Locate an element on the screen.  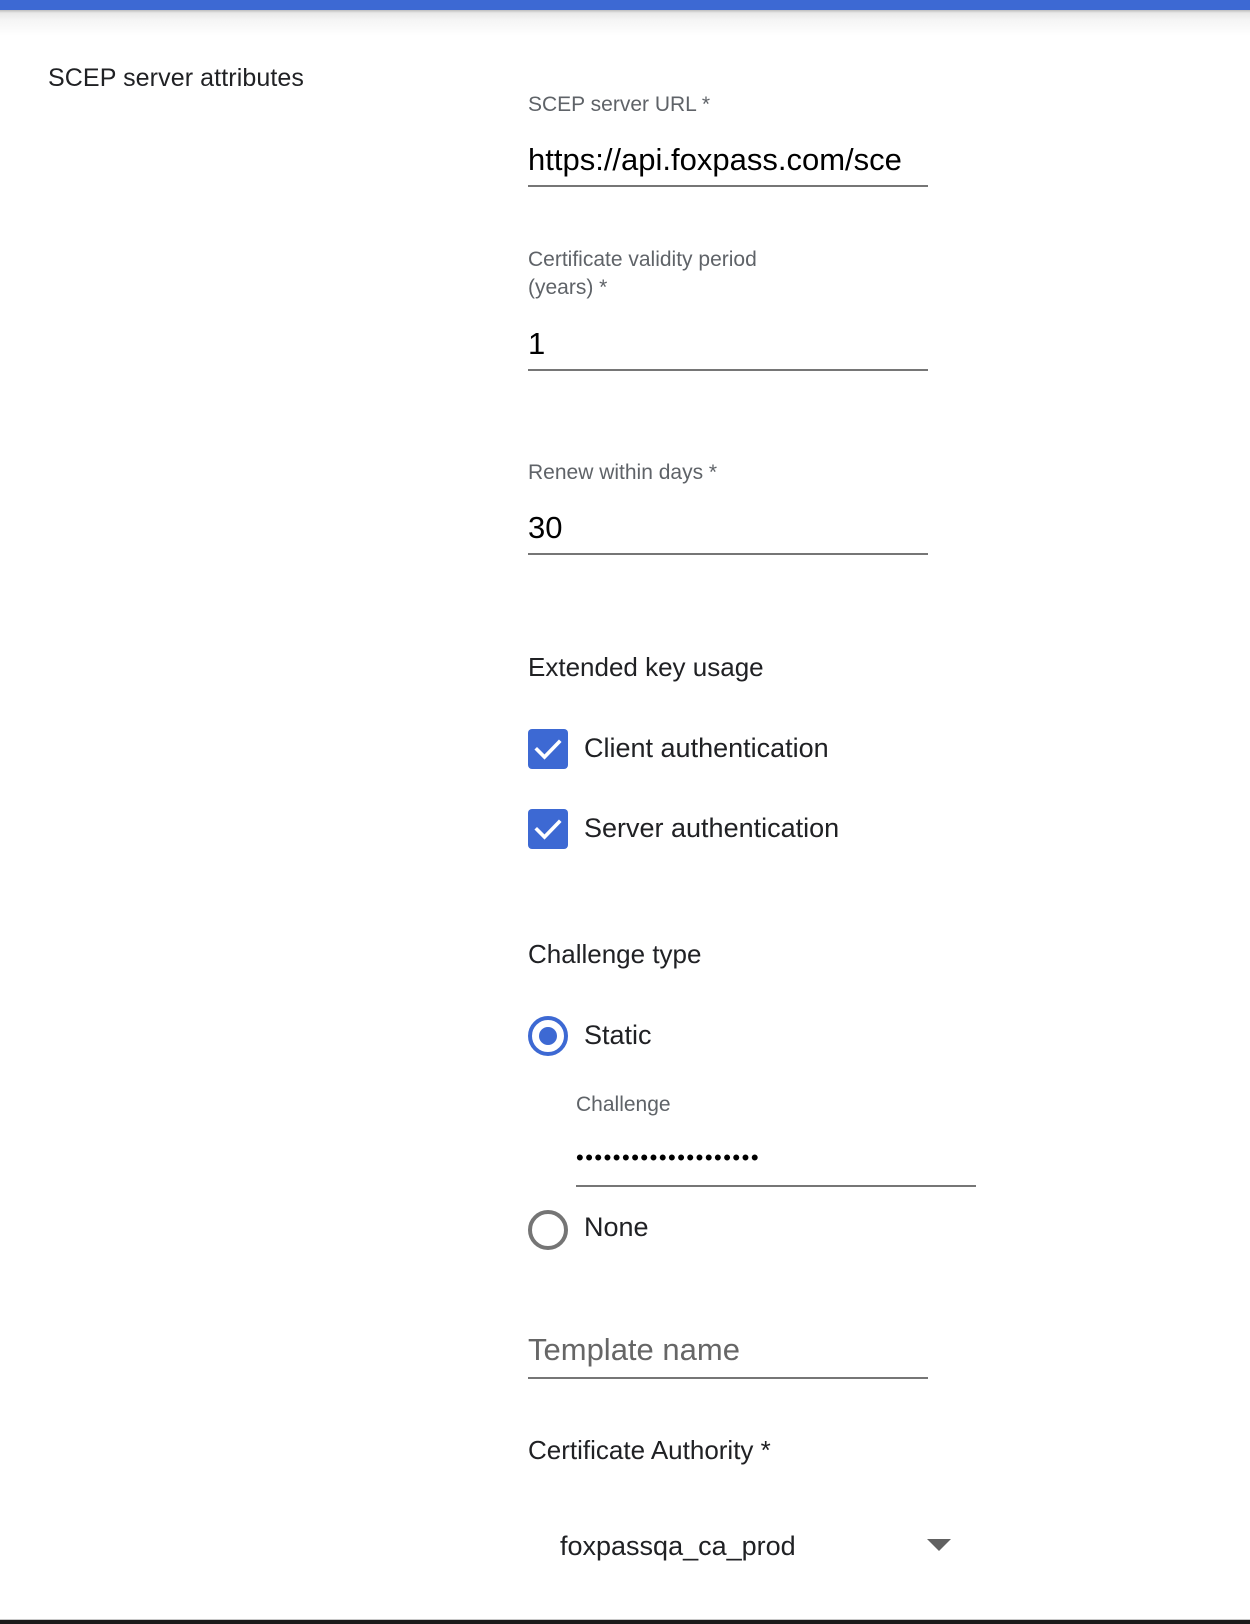
certificate-authority-select: foxpassqa_ca_prod is located at coordinates (750, 1545).